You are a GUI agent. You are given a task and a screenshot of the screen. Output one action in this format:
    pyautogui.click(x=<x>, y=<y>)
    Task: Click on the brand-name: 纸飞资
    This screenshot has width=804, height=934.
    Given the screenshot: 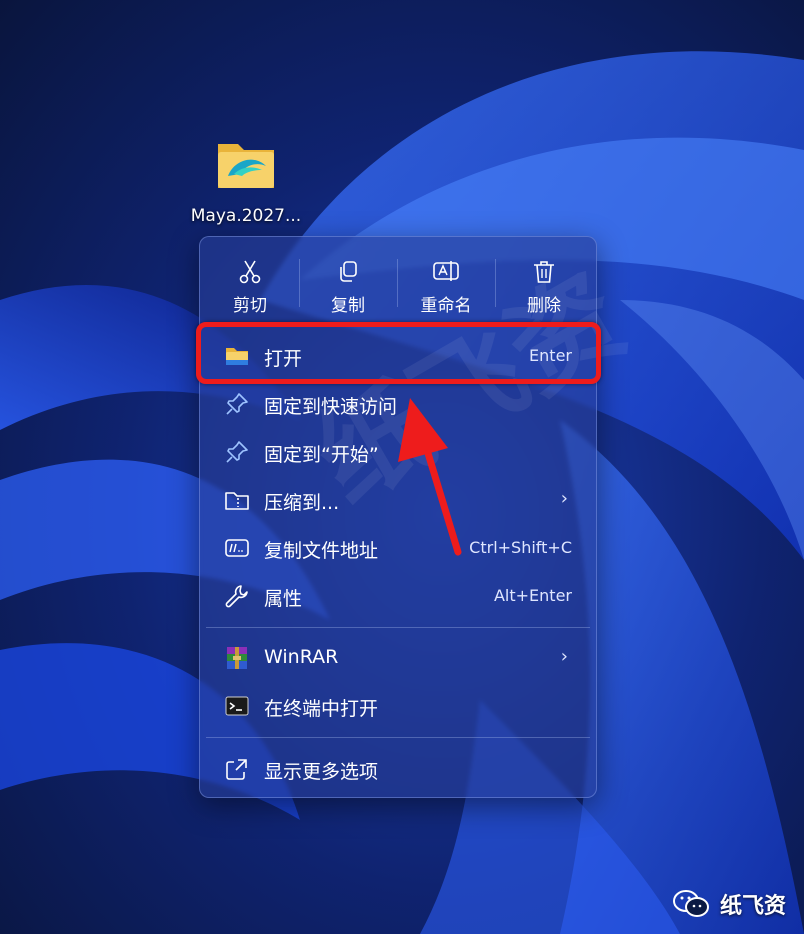 What is the action you would take?
    pyautogui.click(x=752, y=906)
    